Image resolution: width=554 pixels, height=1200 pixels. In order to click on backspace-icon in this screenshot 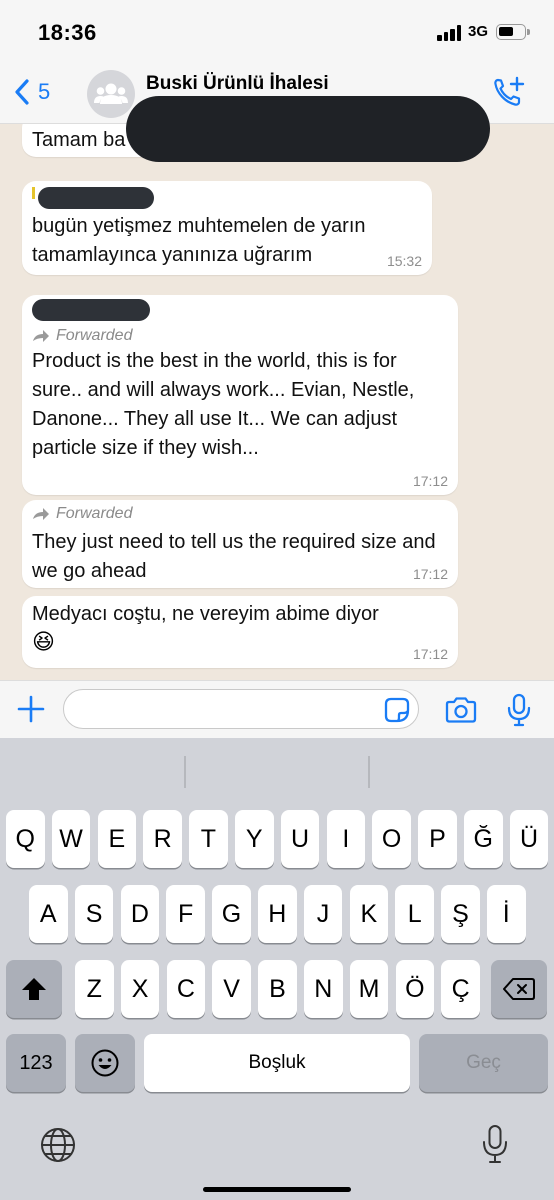, I will do `click(519, 989)`.